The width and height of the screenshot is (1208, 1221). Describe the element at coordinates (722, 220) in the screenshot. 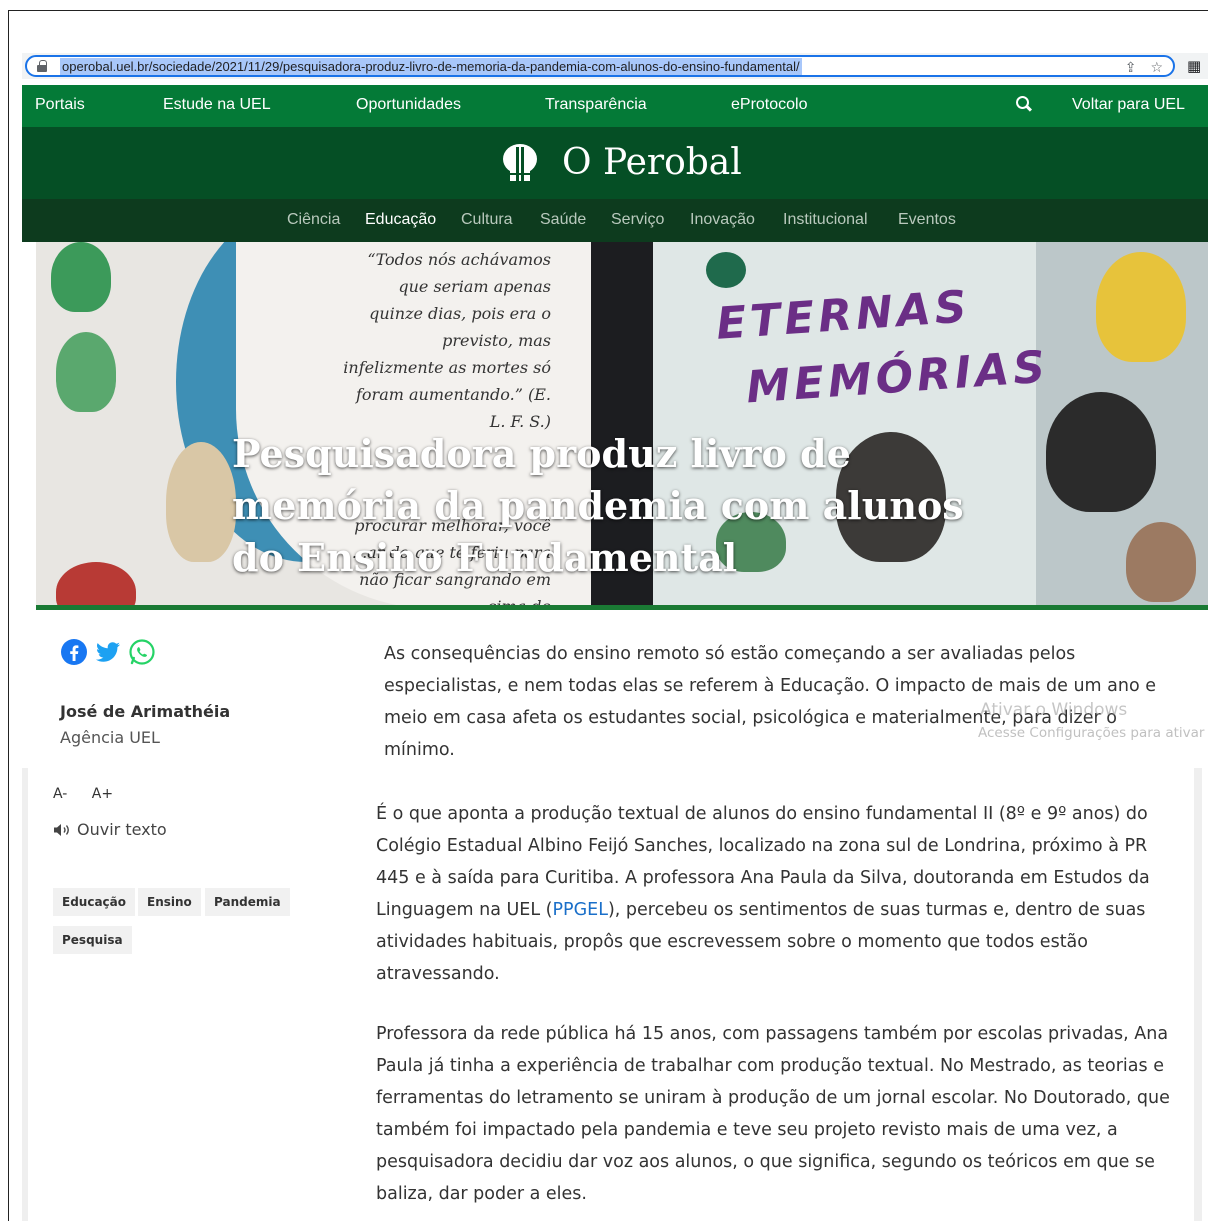

I see `category-inovacao: Inovação` at that location.